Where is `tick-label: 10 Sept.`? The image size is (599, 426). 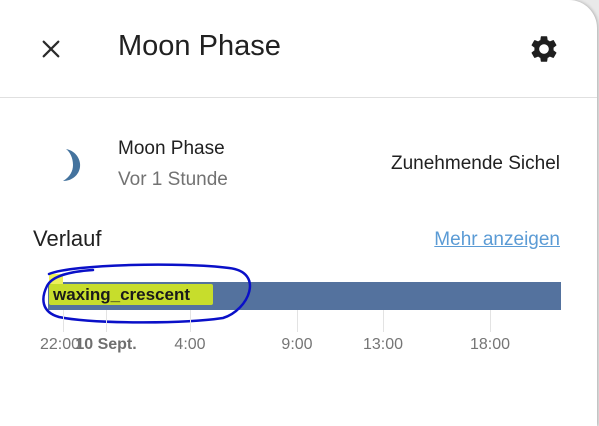 tick-label: 10 Sept. is located at coordinates (106, 344).